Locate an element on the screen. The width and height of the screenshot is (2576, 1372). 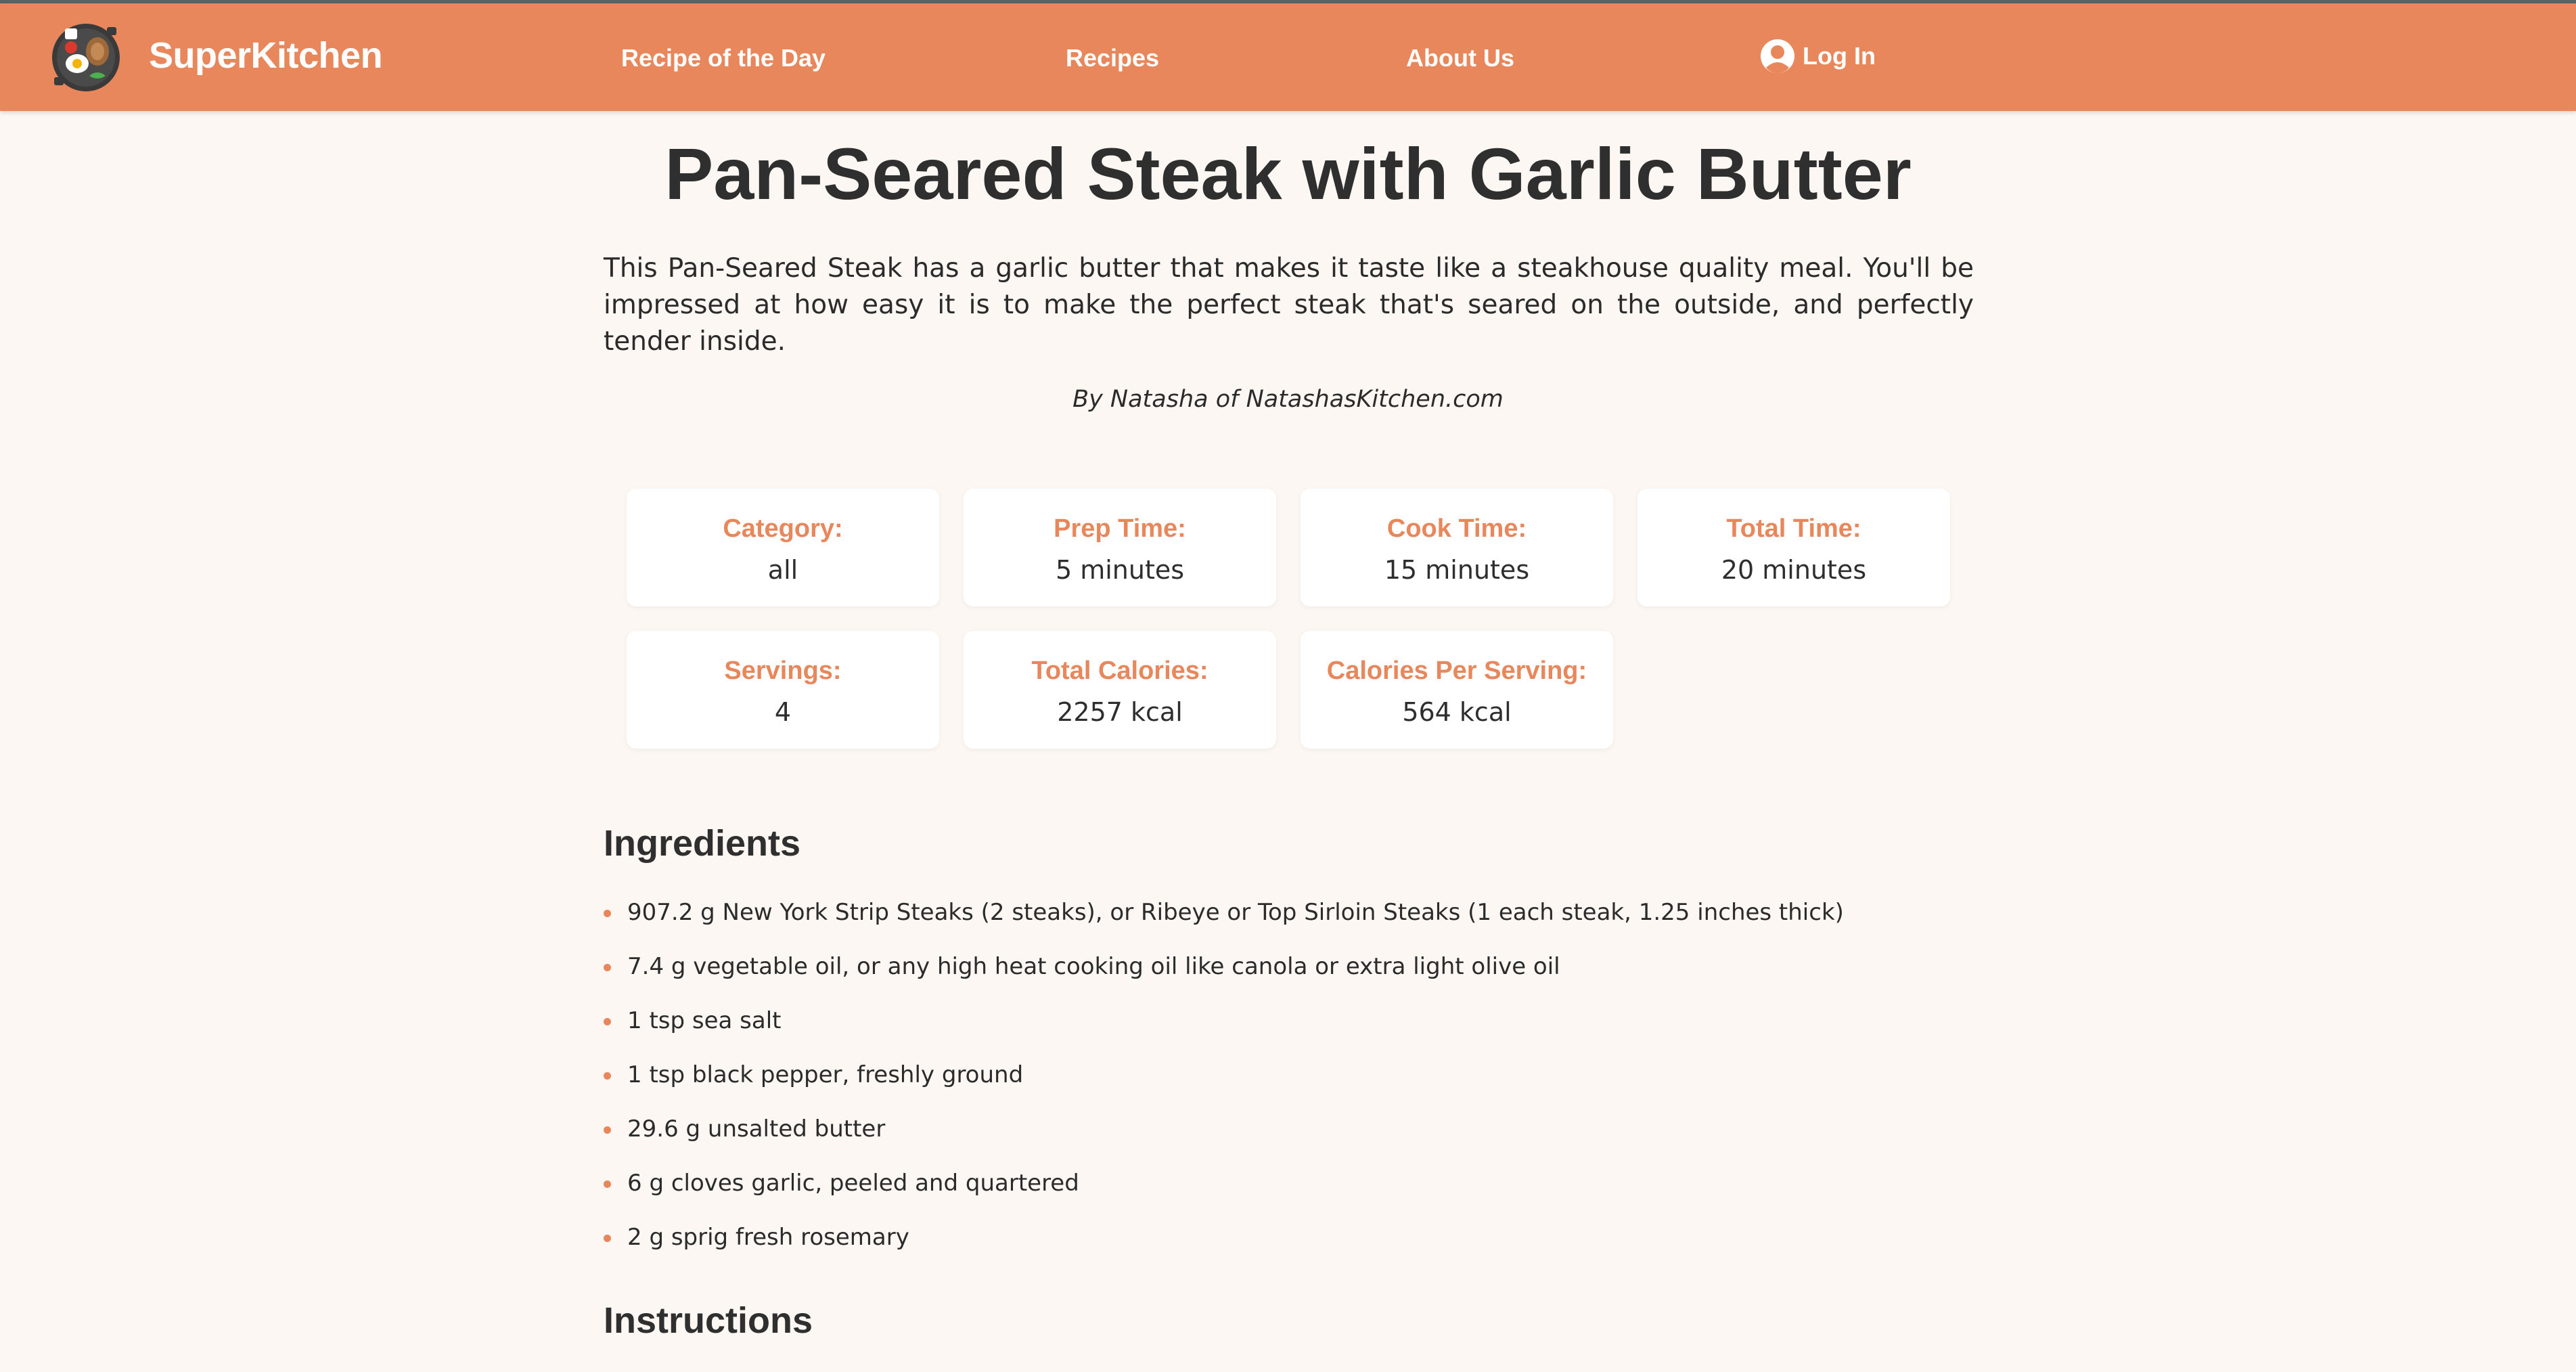
ingredient-item: 1 tsp black pepper, freshly ground is located at coordinates (1348, 1083).